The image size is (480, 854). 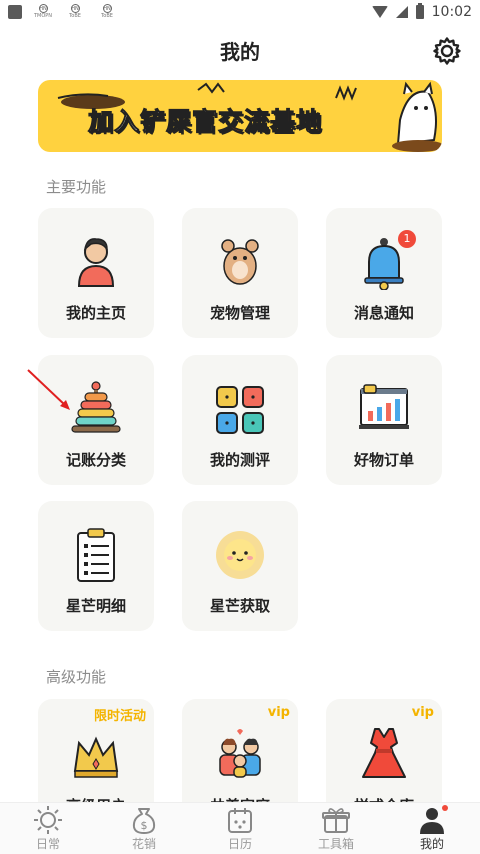 I want to click on section-title-main: 主要功能, so click(x=76, y=187).